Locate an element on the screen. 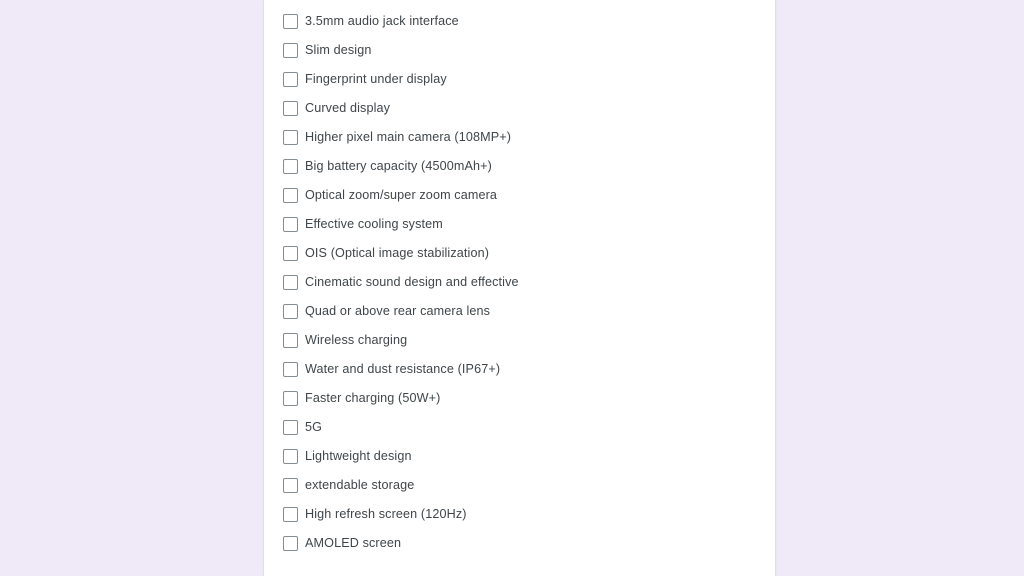 The height and width of the screenshot is (576, 1024). checkbox-option-row: 3.5mm audio jack interface is located at coordinates (519, 21).